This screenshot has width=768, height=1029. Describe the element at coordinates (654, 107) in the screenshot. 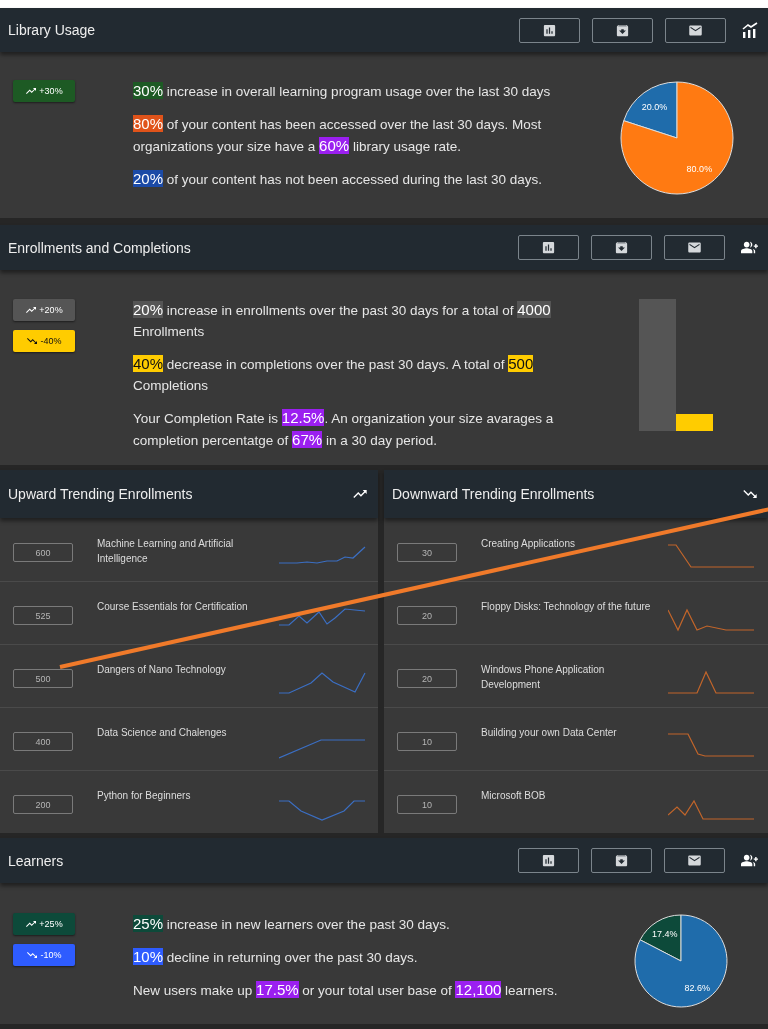

I see `slice-label: 20.0%` at that location.